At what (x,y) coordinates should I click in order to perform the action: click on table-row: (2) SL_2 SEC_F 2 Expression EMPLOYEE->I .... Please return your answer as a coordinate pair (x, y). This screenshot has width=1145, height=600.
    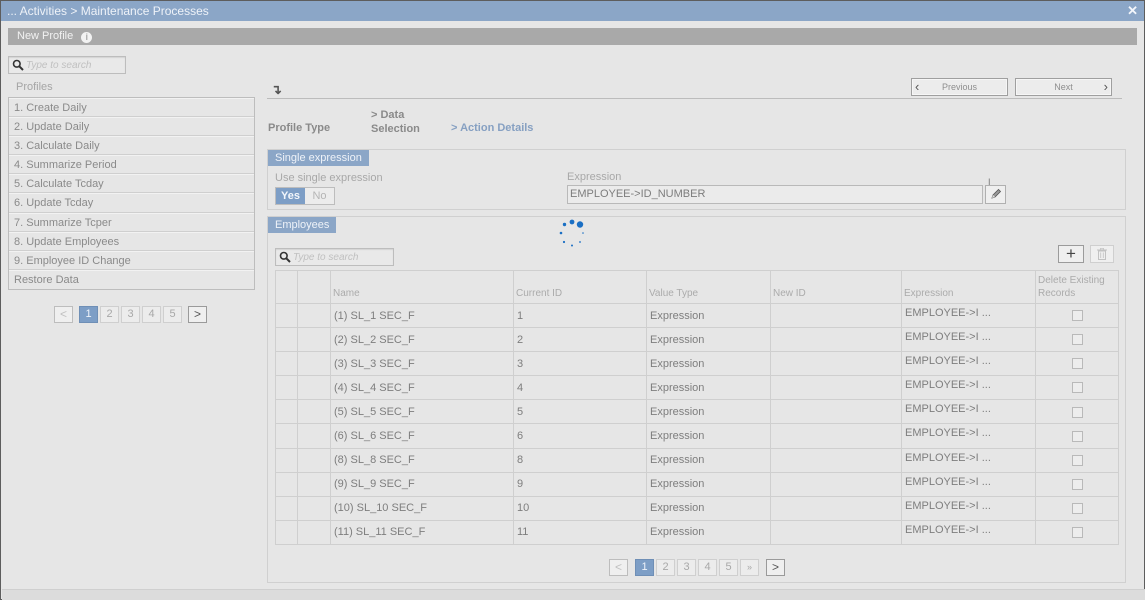
    Looking at the image, I should click on (697, 340).